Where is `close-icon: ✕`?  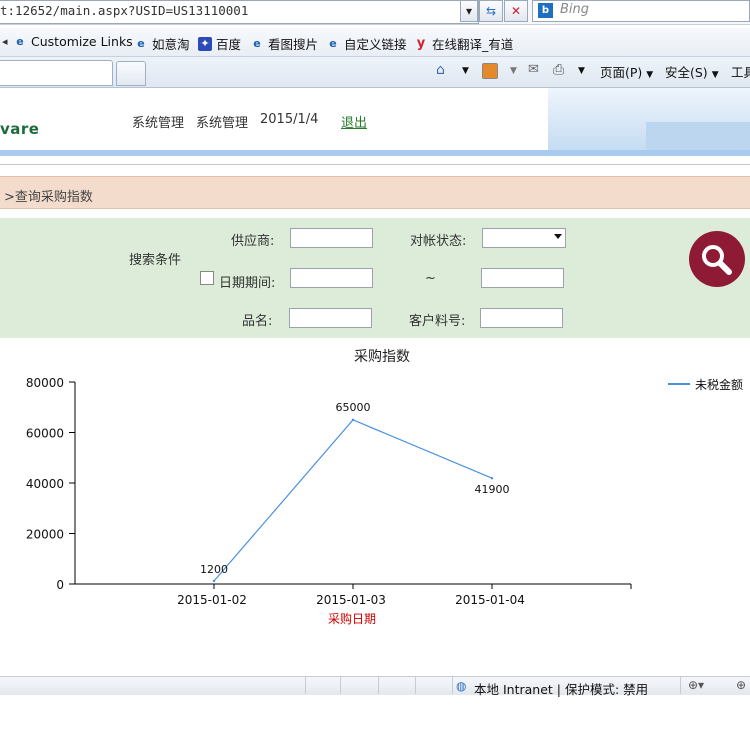 close-icon: ✕ is located at coordinates (516, 11).